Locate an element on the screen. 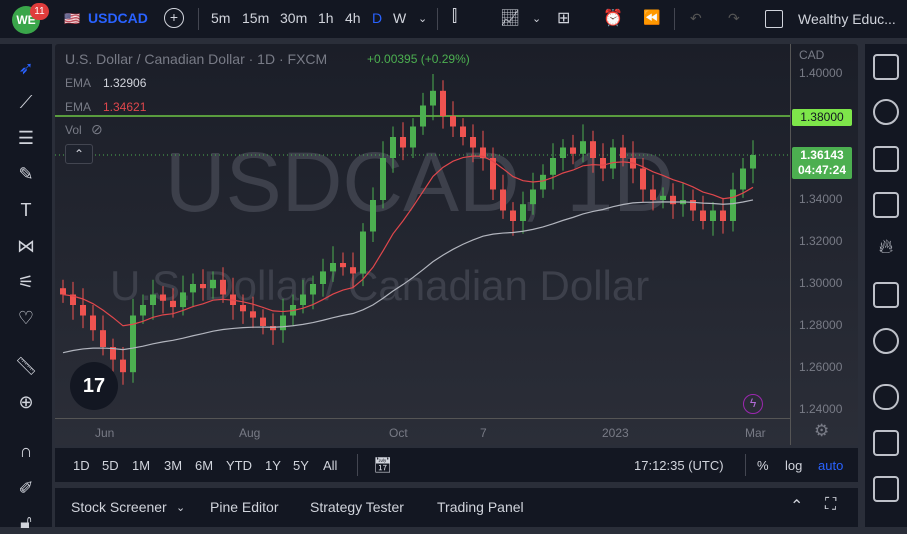 Image resolution: width=907 pixels, height=534 pixels. time-axis: Jun Aug Oct 7 2023 Mar is located at coordinates (422, 431).